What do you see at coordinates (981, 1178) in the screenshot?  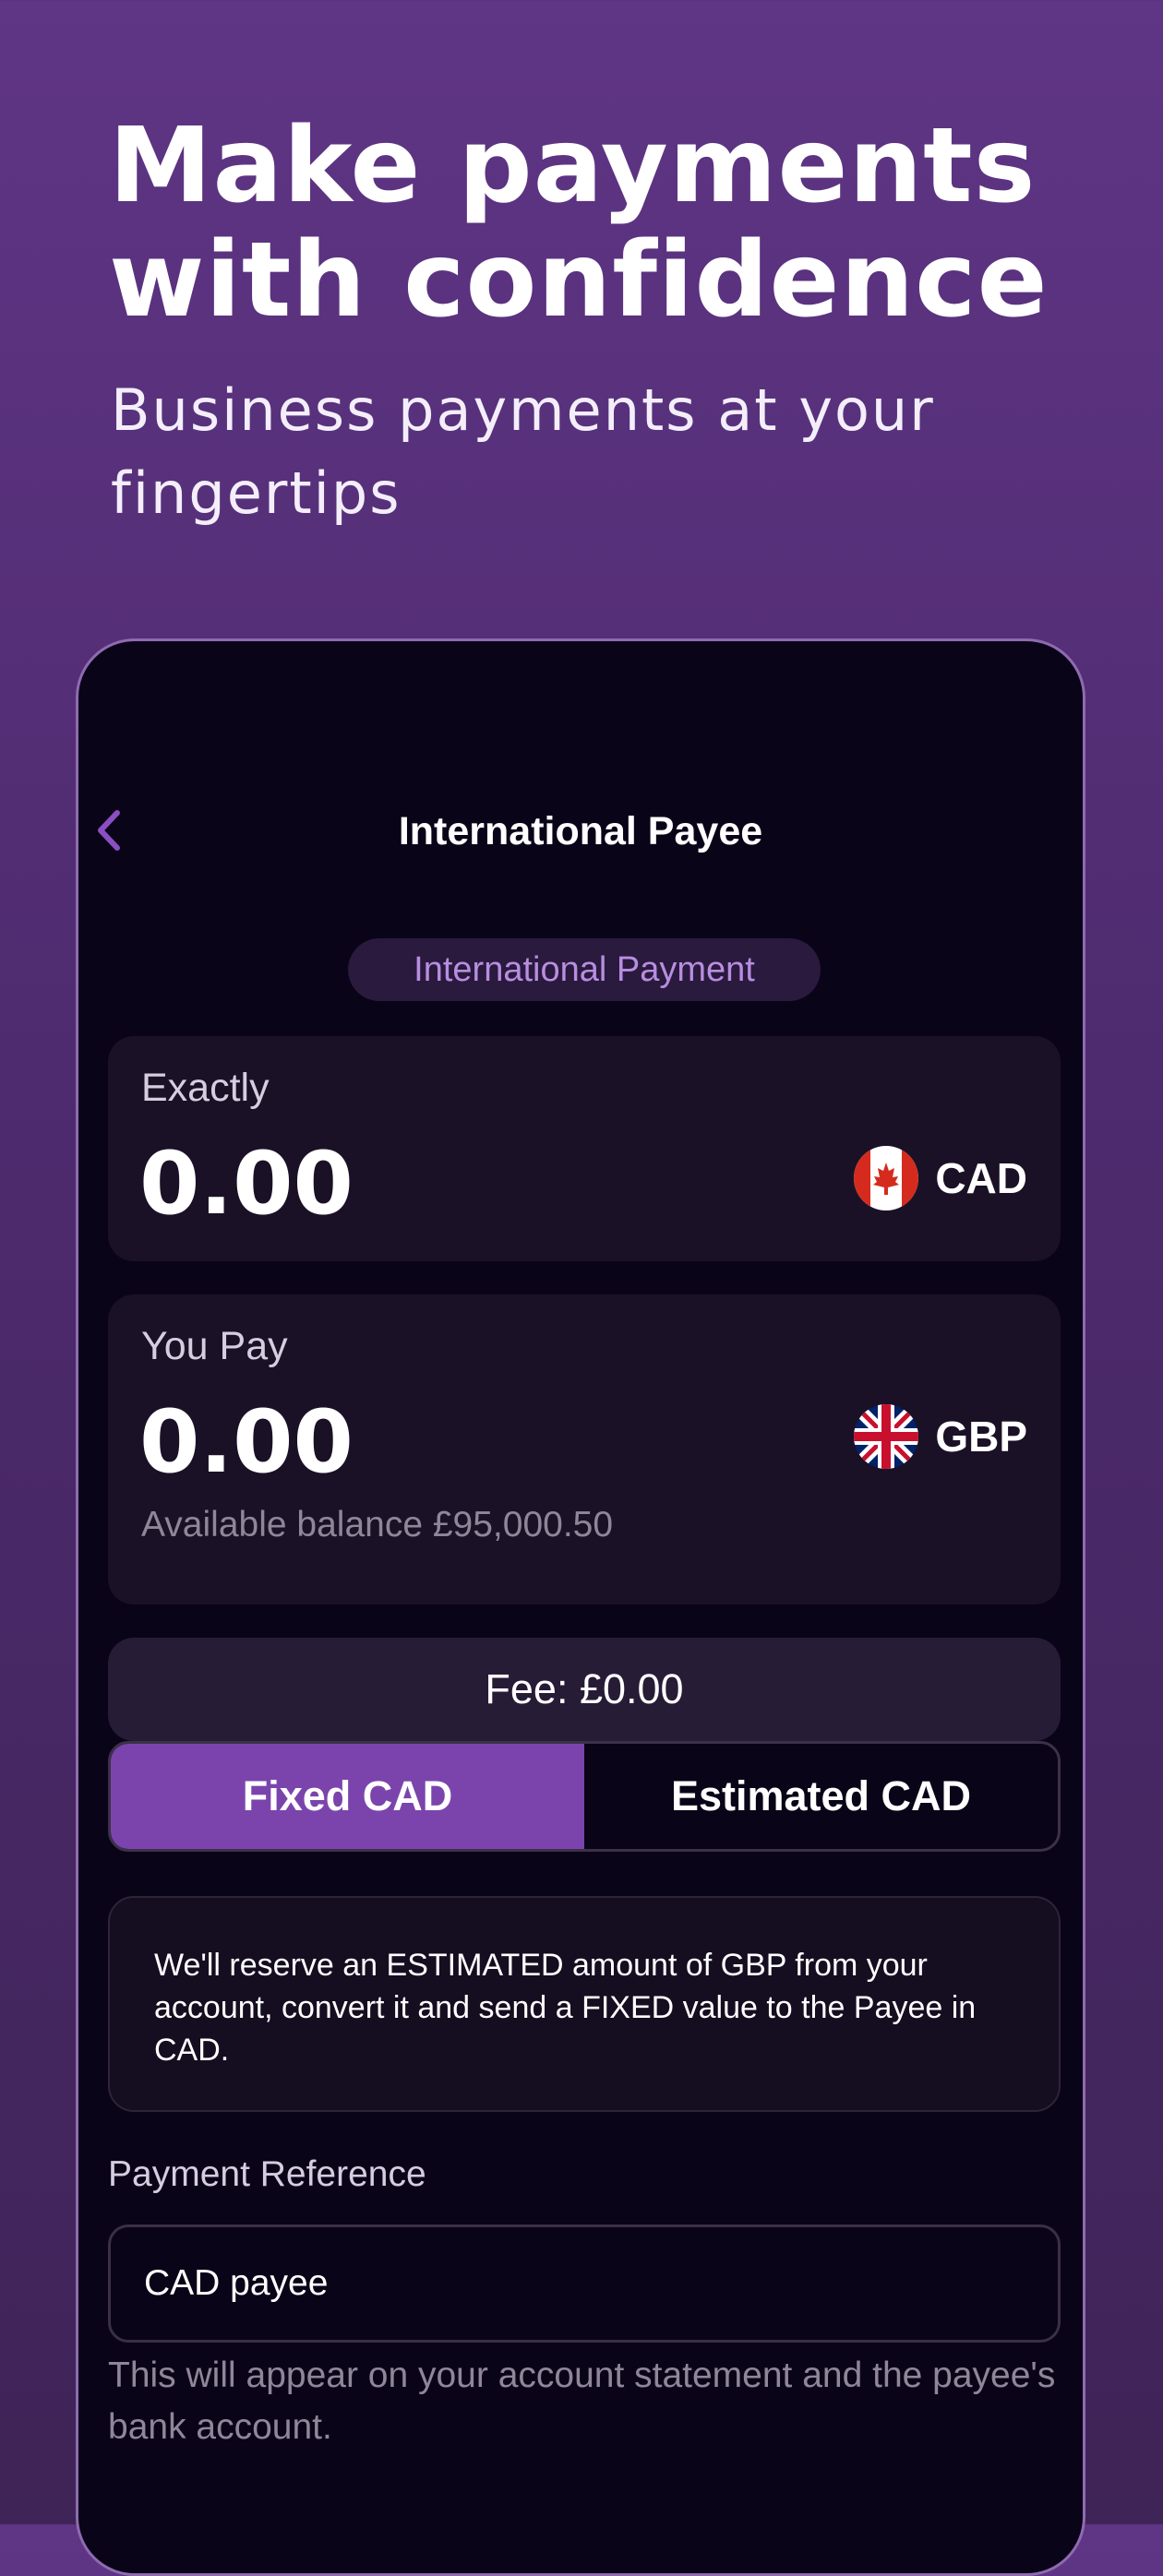 I see `cad-currency-code: CAD` at bounding box center [981, 1178].